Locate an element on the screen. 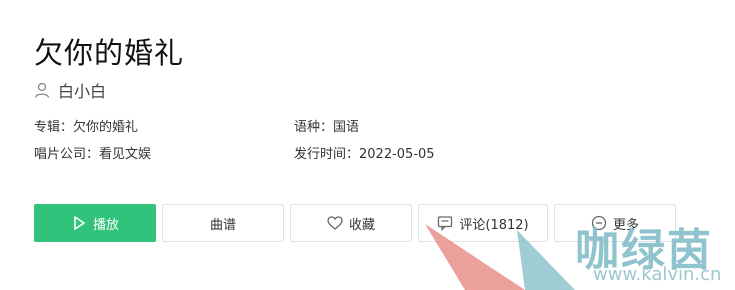  language-value: 国语 is located at coordinates (346, 127).